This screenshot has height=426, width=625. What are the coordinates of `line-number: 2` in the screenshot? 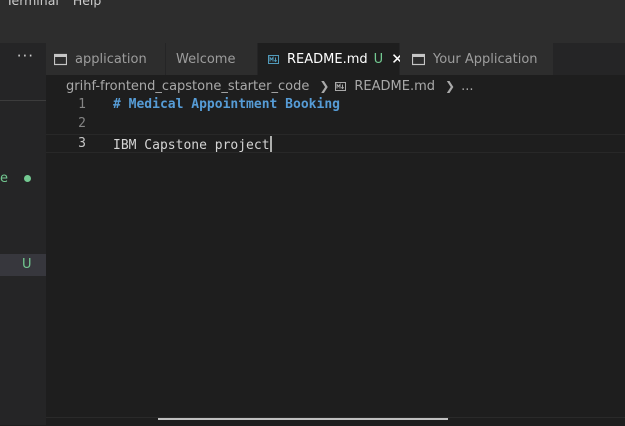 It's located at (82, 123).